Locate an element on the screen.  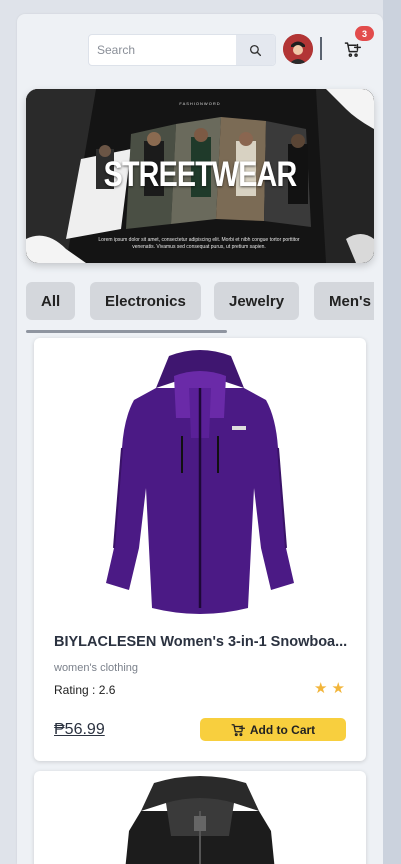
product-price: ₱56.99 is located at coordinates (79, 729).